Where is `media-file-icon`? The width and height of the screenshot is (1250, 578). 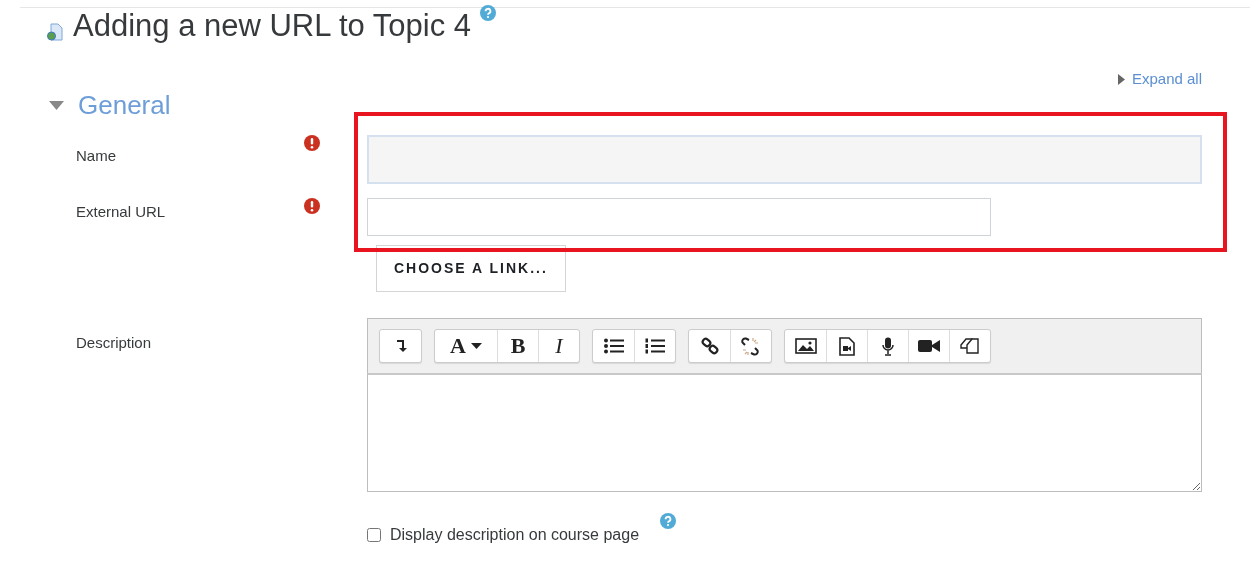
media-file-icon is located at coordinates (847, 346).